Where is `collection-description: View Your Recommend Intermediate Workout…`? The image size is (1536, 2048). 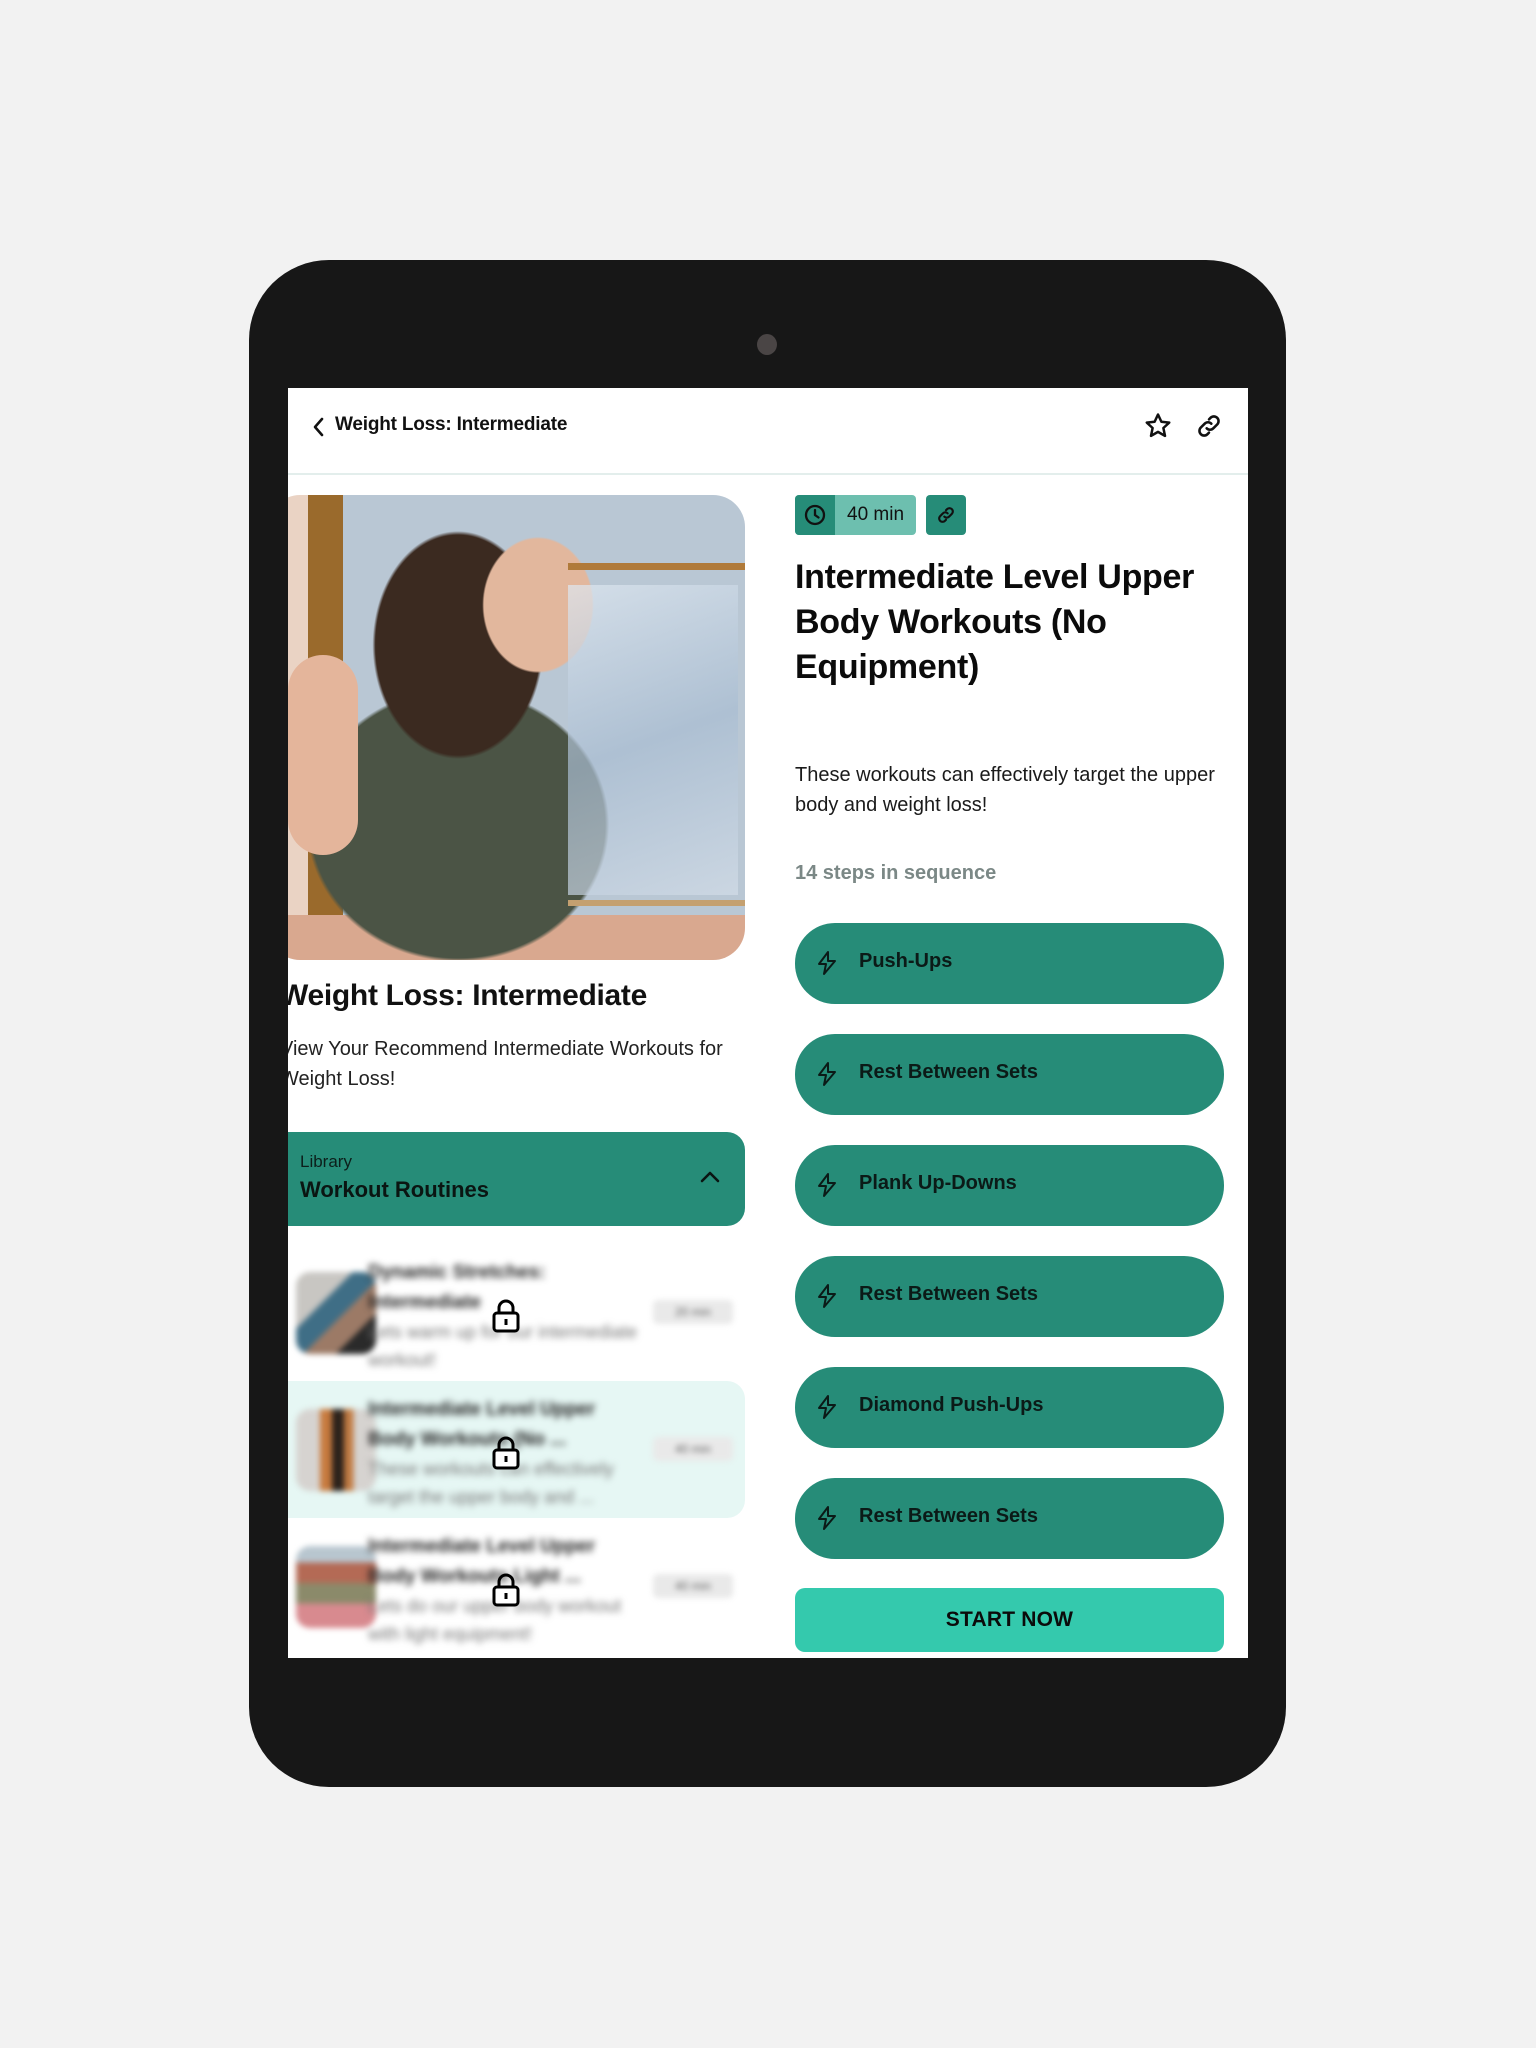 collection-description: View Your Recommend Intermediate Workout… is located at coordinates (505, 1064).